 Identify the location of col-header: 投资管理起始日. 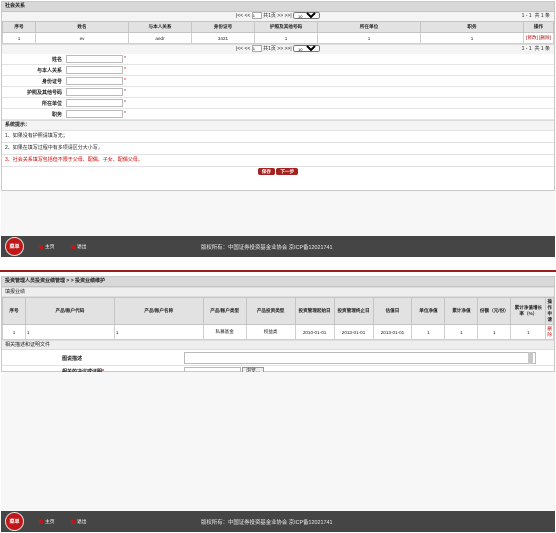
(314, 311).